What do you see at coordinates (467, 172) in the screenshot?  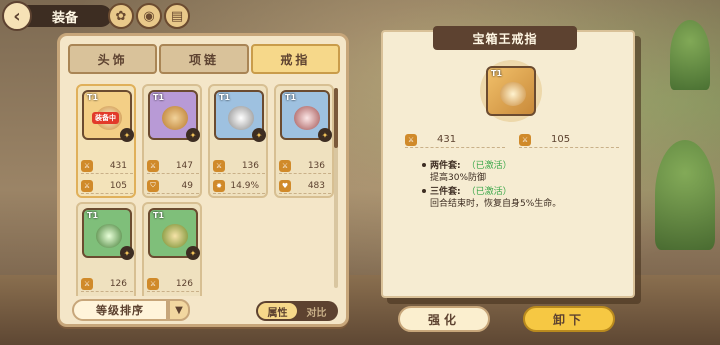 I see `set-bonus-2: 两件套: （已激活） 提高30%防御` at bounding box center [467, 172].